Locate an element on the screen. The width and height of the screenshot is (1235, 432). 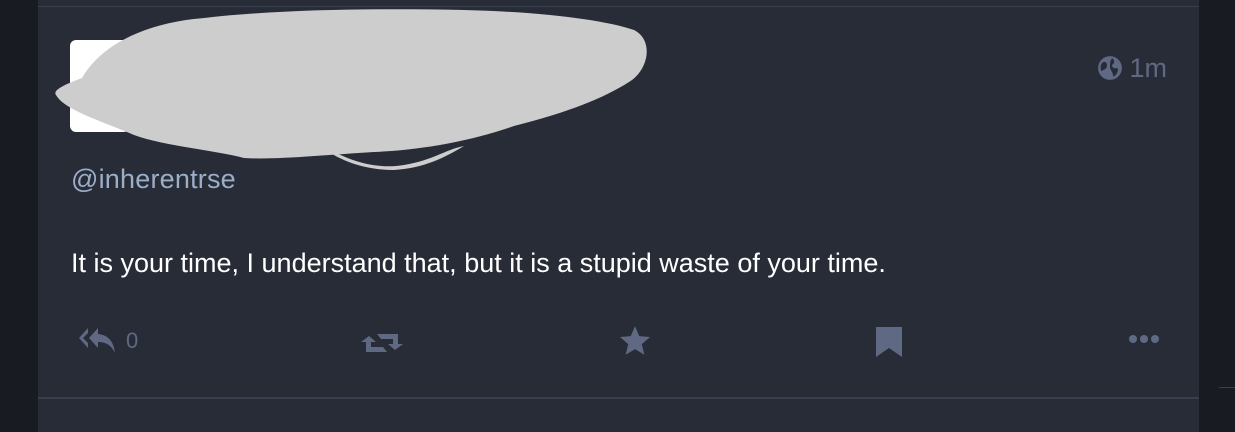
star-icon is located at coordinates (635, 340).